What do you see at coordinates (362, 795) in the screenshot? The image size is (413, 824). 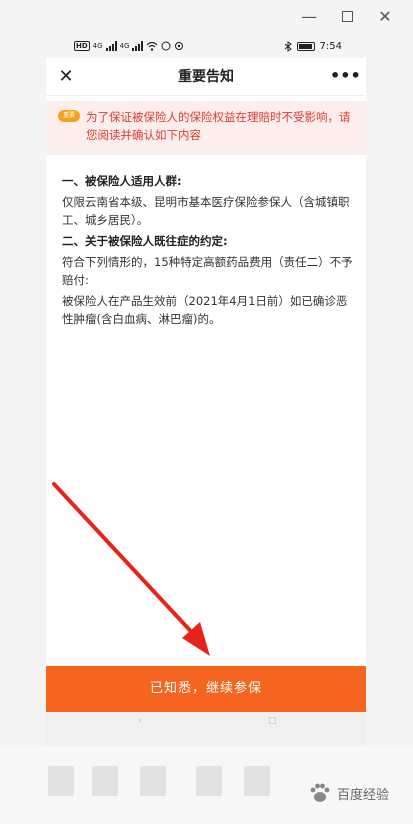 I see `watermark-text: 百度经验` at bounding box center [362, 795].